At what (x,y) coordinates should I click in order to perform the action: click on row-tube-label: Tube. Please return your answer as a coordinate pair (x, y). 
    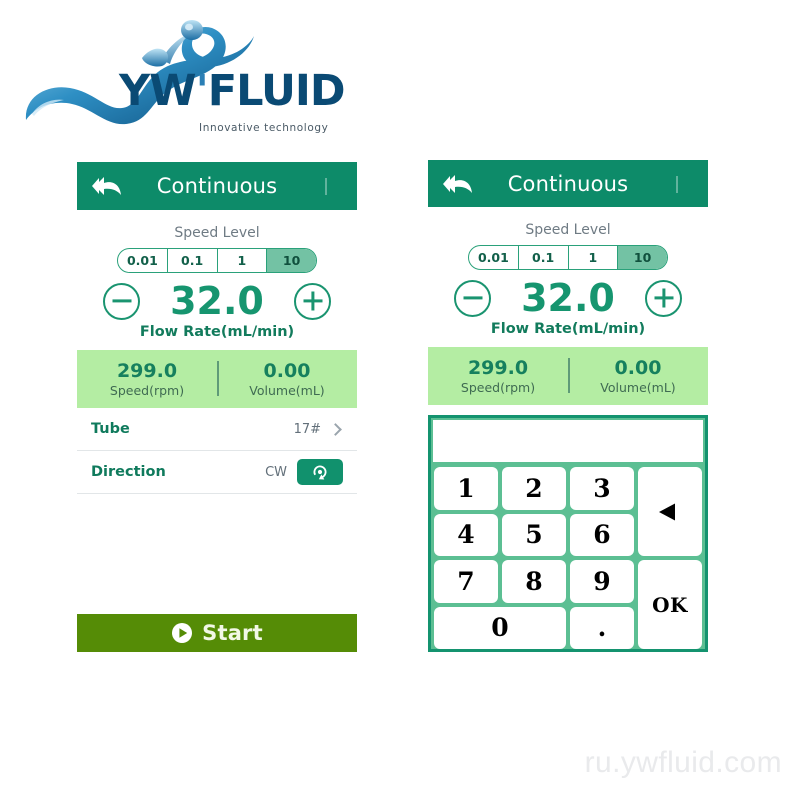
    Looking at the image, I should click on (110, 429).